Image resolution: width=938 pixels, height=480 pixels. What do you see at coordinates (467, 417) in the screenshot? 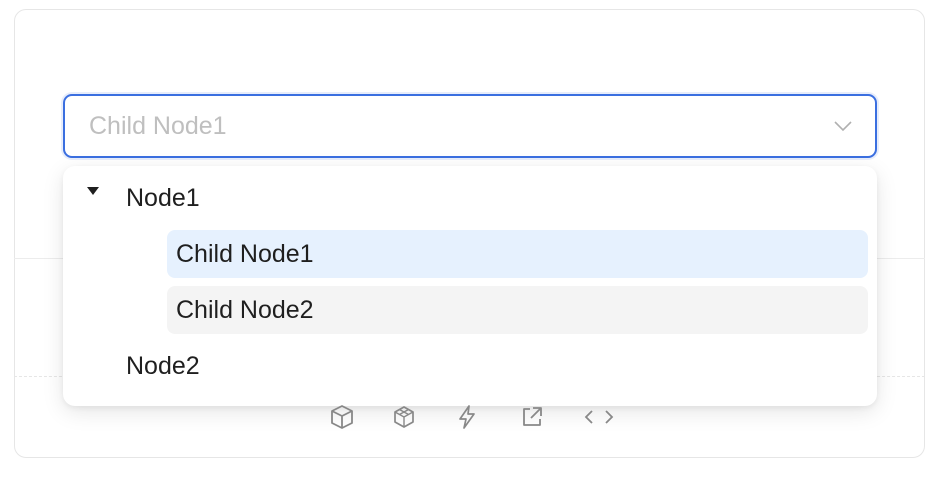
I see `thunderbolt-icon` at bounding box center [467, 417].